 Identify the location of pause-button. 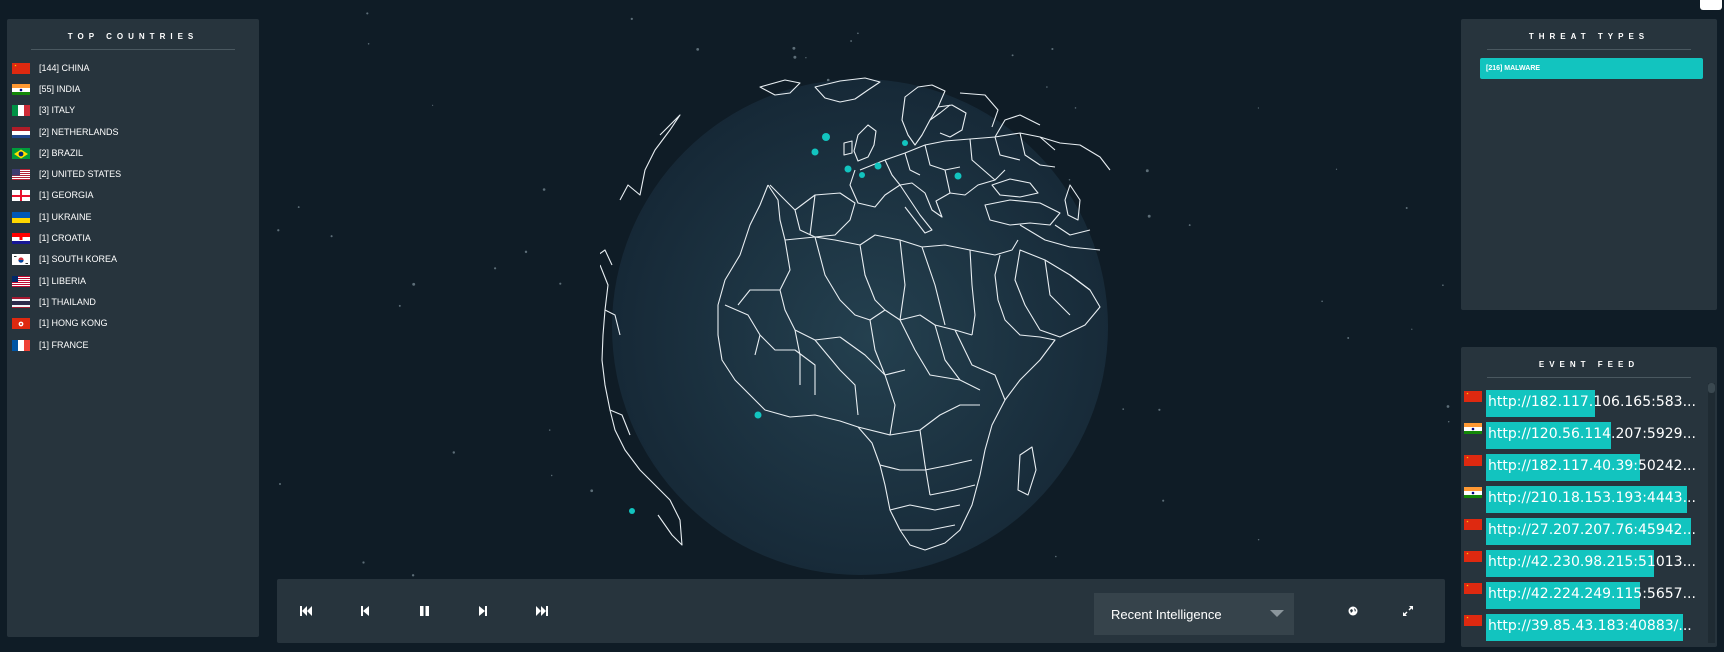
(424, 611).